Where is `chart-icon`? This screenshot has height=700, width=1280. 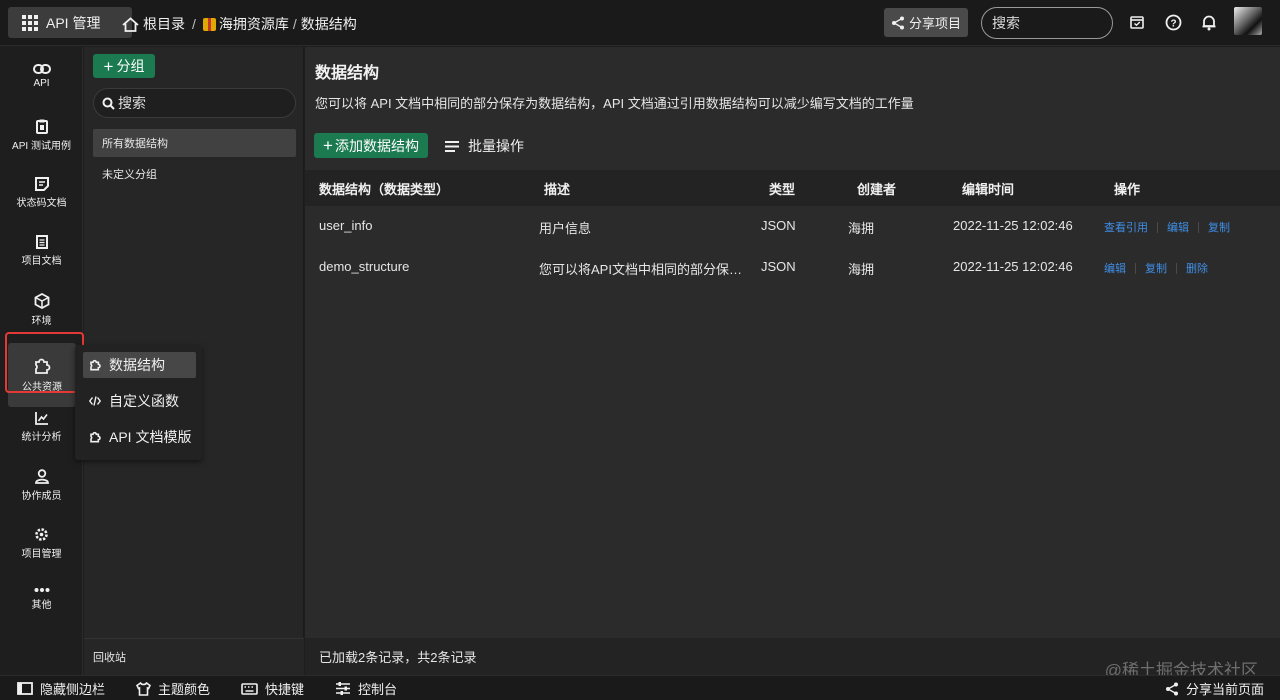 chart-icon is located at coordinates (41, 418).